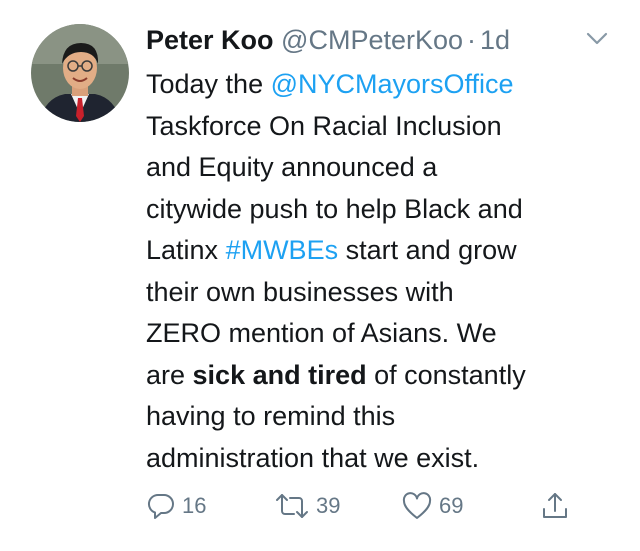  Describe the element at coordinates (361, 506) in the screenshot. I see `tweet-actions: 16 39 69` at that location.